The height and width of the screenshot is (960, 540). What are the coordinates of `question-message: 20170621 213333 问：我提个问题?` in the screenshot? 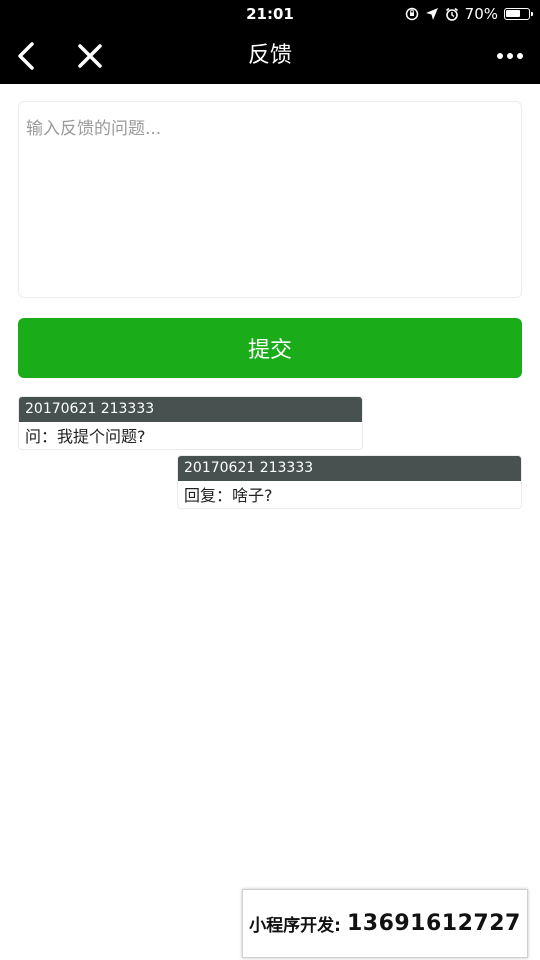 It's located at (190, 423).